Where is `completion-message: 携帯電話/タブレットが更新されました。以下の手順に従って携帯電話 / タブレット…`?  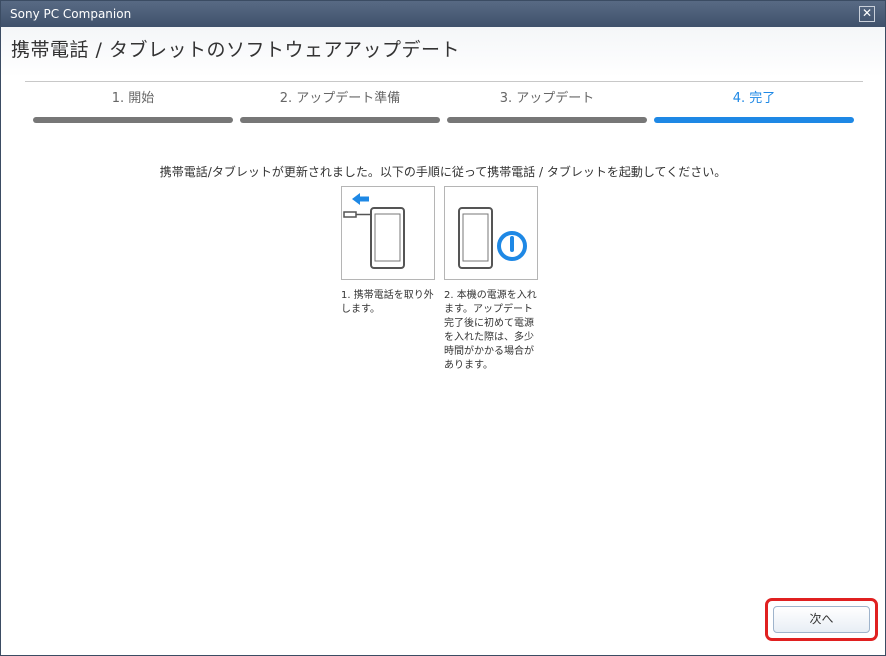
completion-message: 携帯電話/タブレットが更新されました。以下の手順に従って携帯電話 / タブレット… is located at coordinates (443, 172).